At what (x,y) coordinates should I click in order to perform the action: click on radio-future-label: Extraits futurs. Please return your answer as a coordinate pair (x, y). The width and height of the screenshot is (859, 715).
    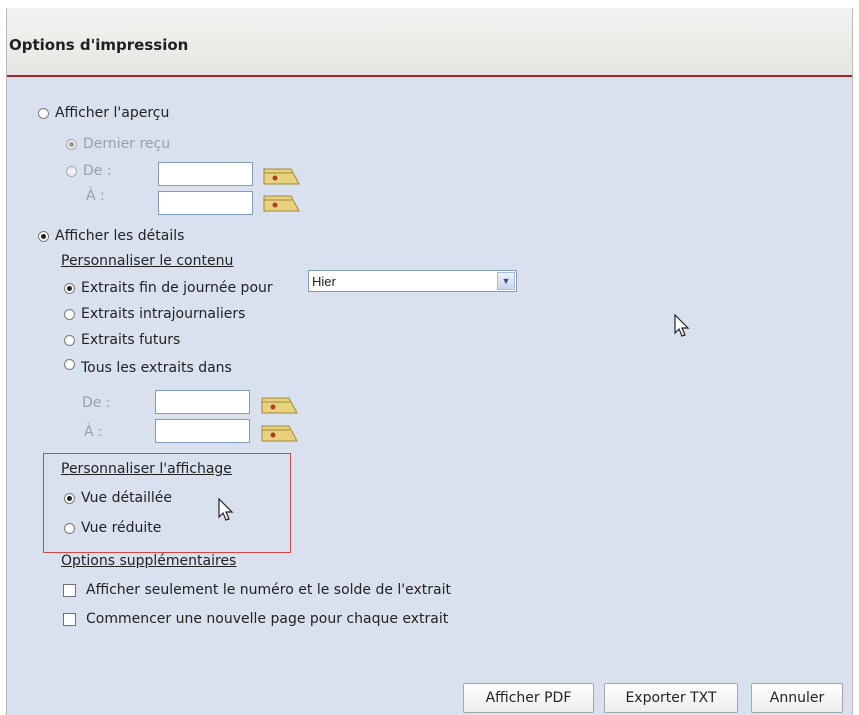
    Looking at the image, I should click on (131, 340).